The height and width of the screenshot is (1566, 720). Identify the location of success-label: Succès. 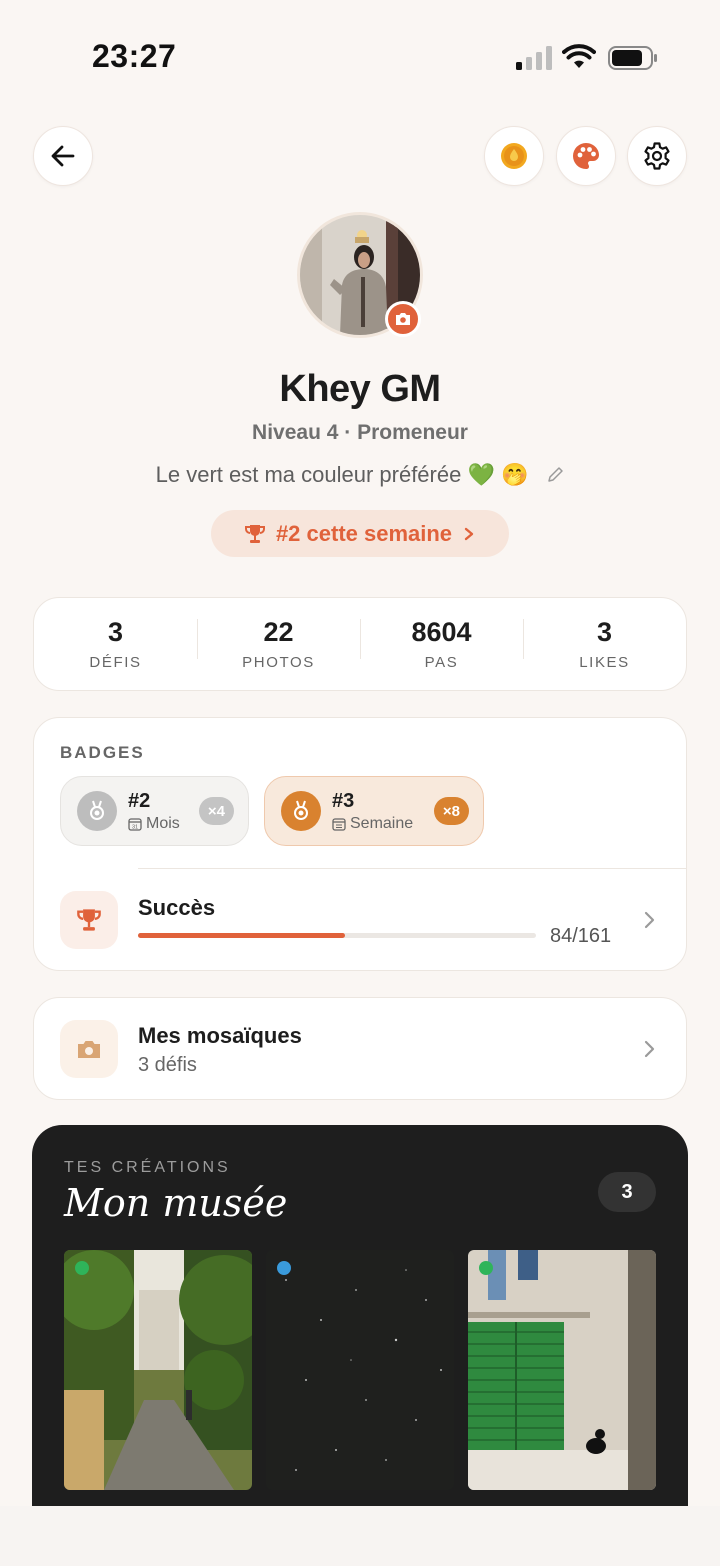
(176, 908).